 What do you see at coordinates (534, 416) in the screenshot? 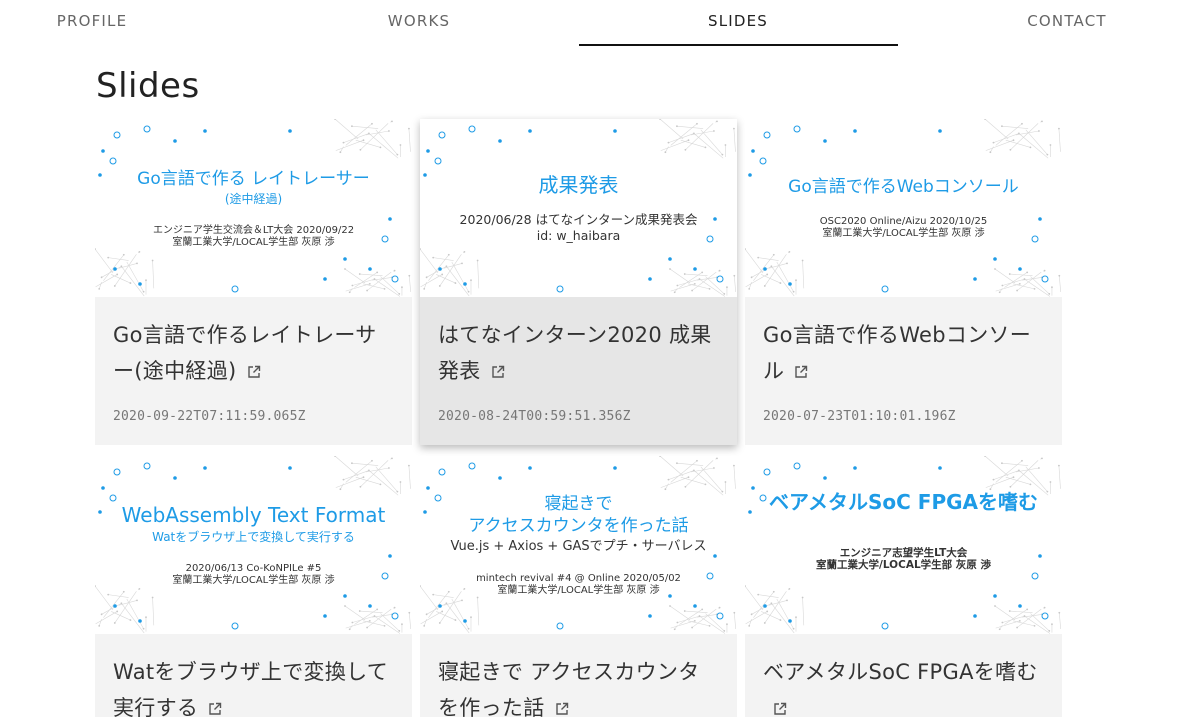
I see `card-date: 2020-08-24T00:59:51.356Z` at bounding box center [534, 416].